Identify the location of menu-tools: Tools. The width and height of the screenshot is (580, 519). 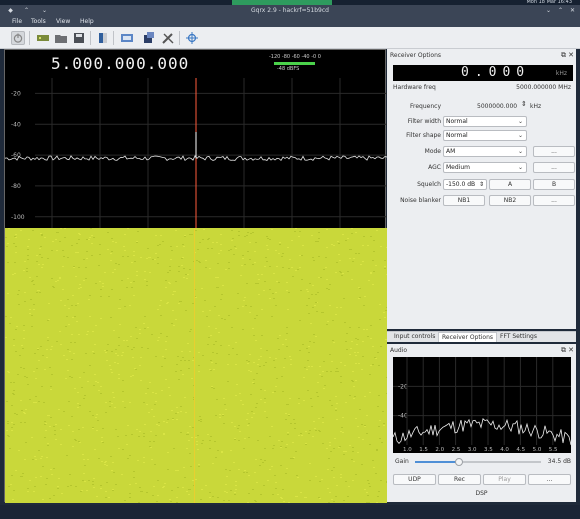
(38, 21).